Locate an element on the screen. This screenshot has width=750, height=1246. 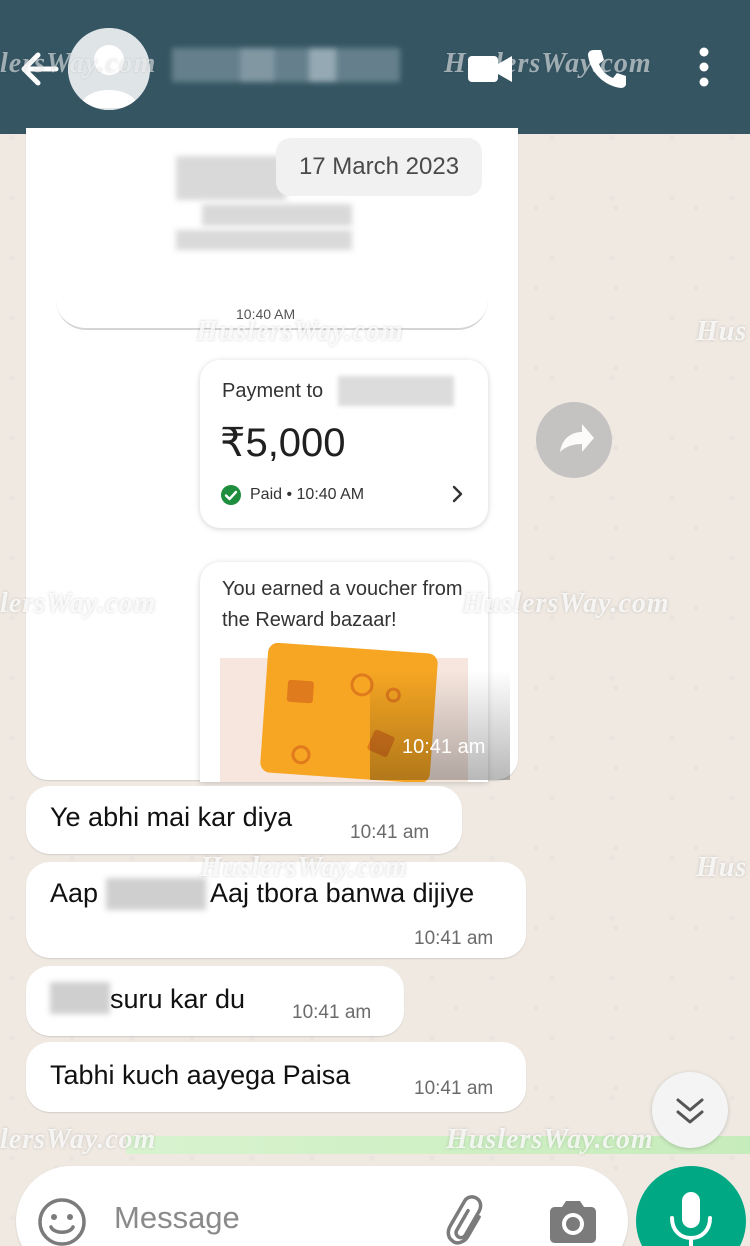
mic-button is located at coordinates (691, 1206).